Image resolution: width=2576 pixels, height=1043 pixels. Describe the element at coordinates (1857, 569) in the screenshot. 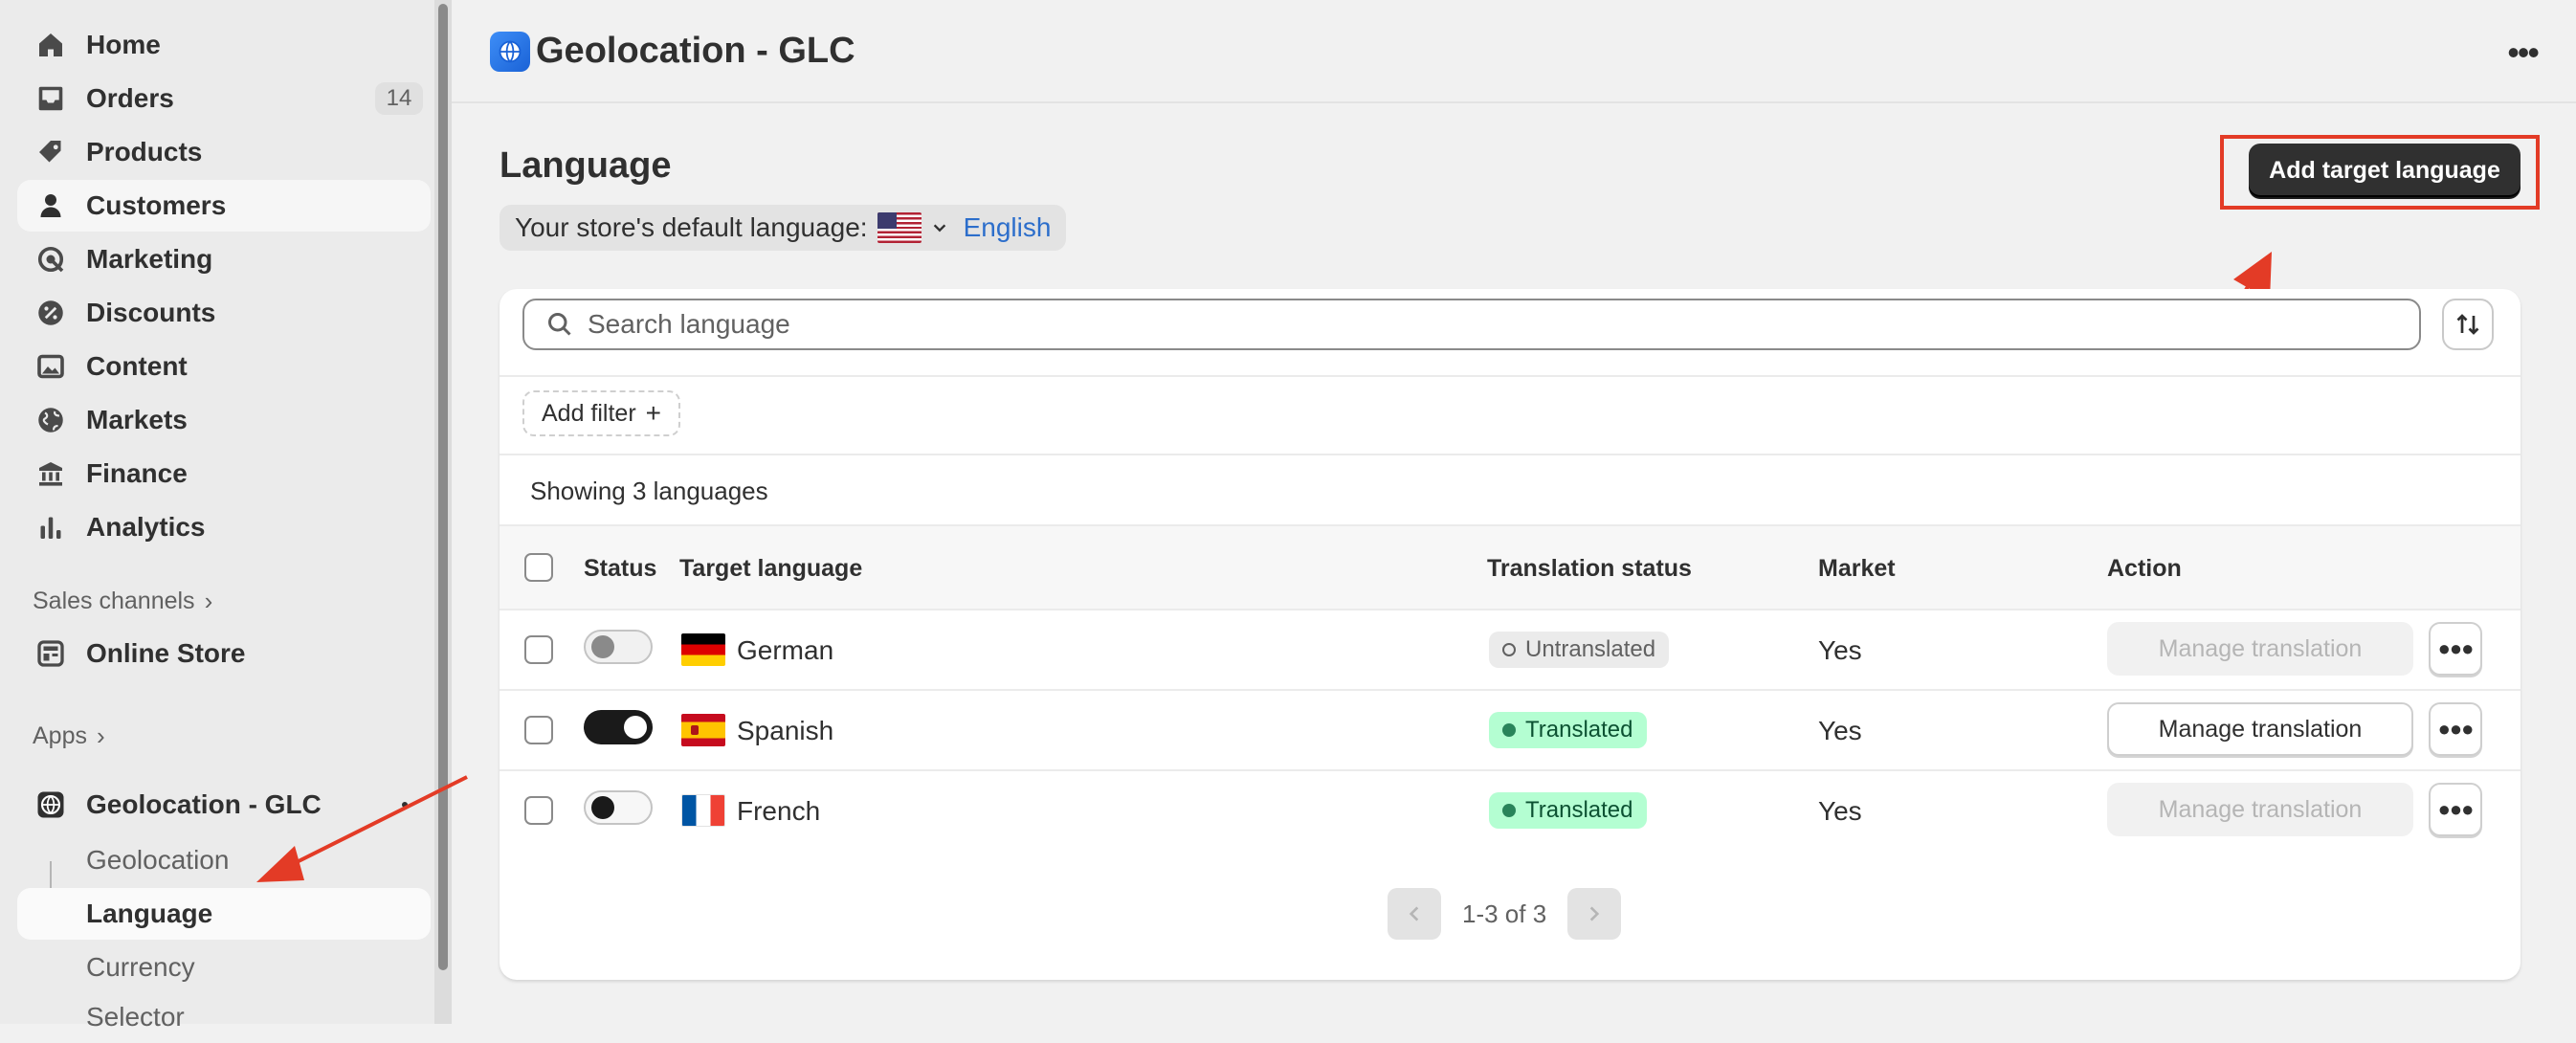

I see `column-header-market: Market` at that location.